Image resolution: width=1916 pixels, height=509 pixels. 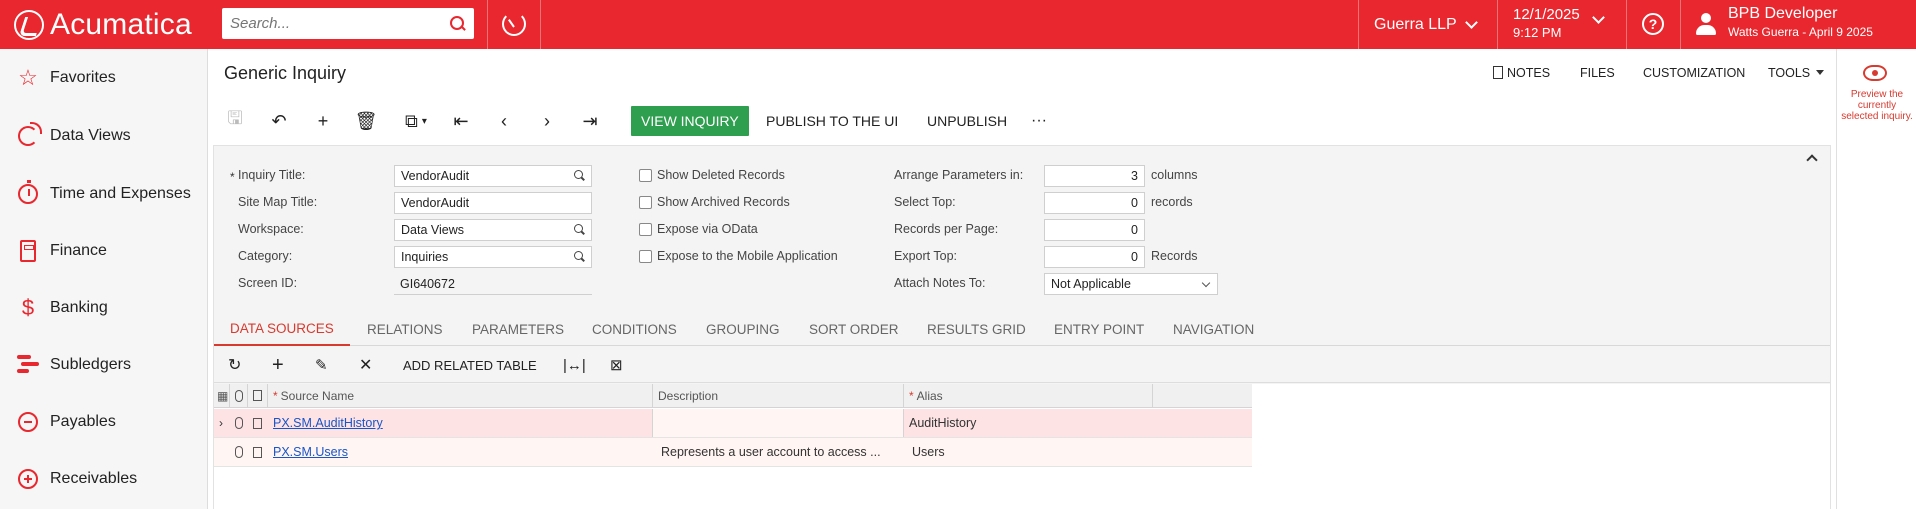 What do you see at coordinates (645, 202) in the screenshot?
I see `show-archived-checkbox` at bounding box center [645, 202].